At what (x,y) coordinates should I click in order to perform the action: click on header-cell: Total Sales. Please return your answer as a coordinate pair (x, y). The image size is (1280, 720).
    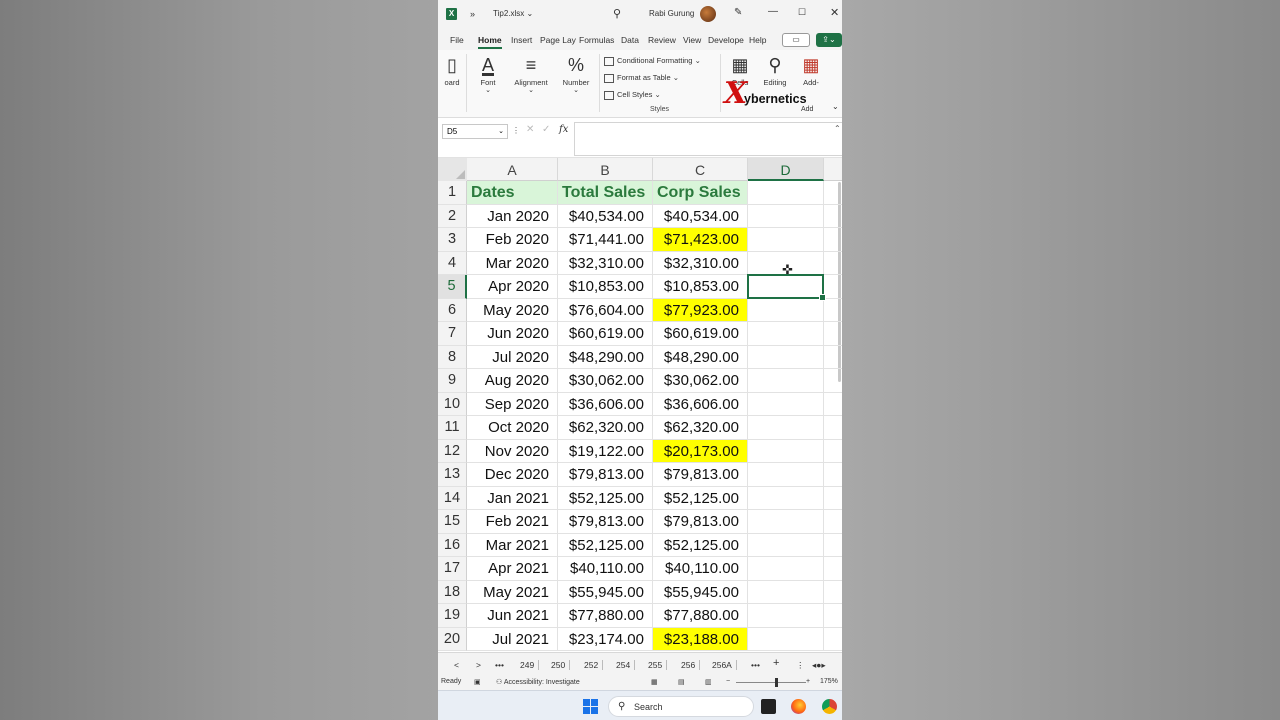
    Looking at the image, I should click on (605, 193).